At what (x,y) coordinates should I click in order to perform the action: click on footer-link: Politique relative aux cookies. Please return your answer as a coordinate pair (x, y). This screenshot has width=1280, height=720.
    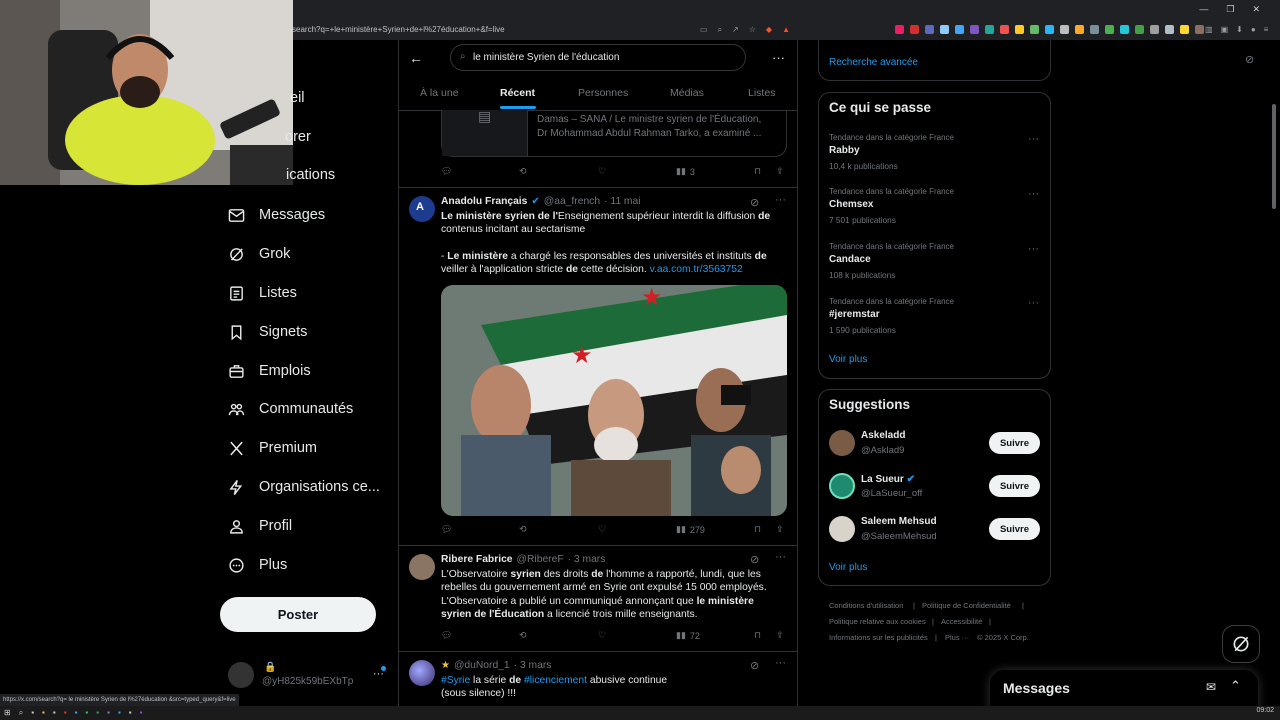
    Looking at the image, I should click on (877, 621).